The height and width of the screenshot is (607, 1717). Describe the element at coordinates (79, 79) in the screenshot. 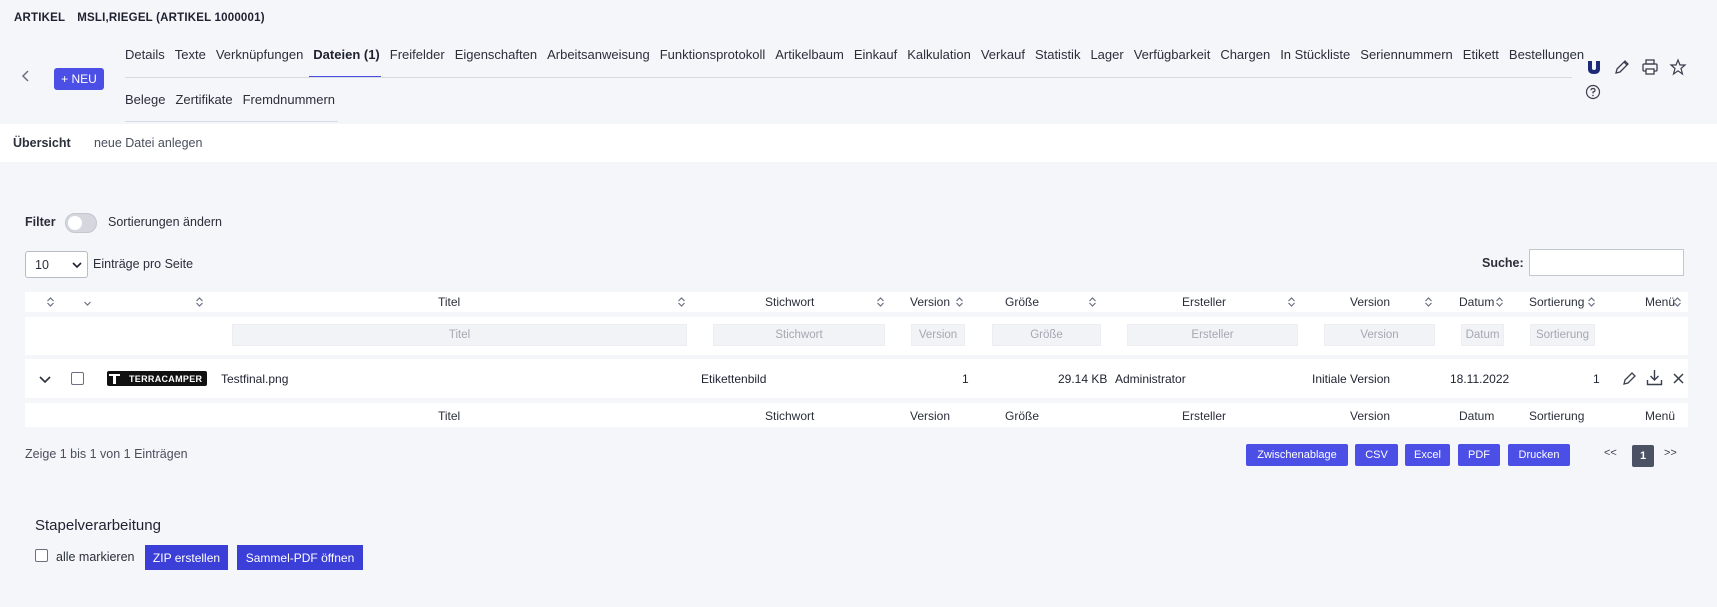

I see `new-button: + NEU` at that location.